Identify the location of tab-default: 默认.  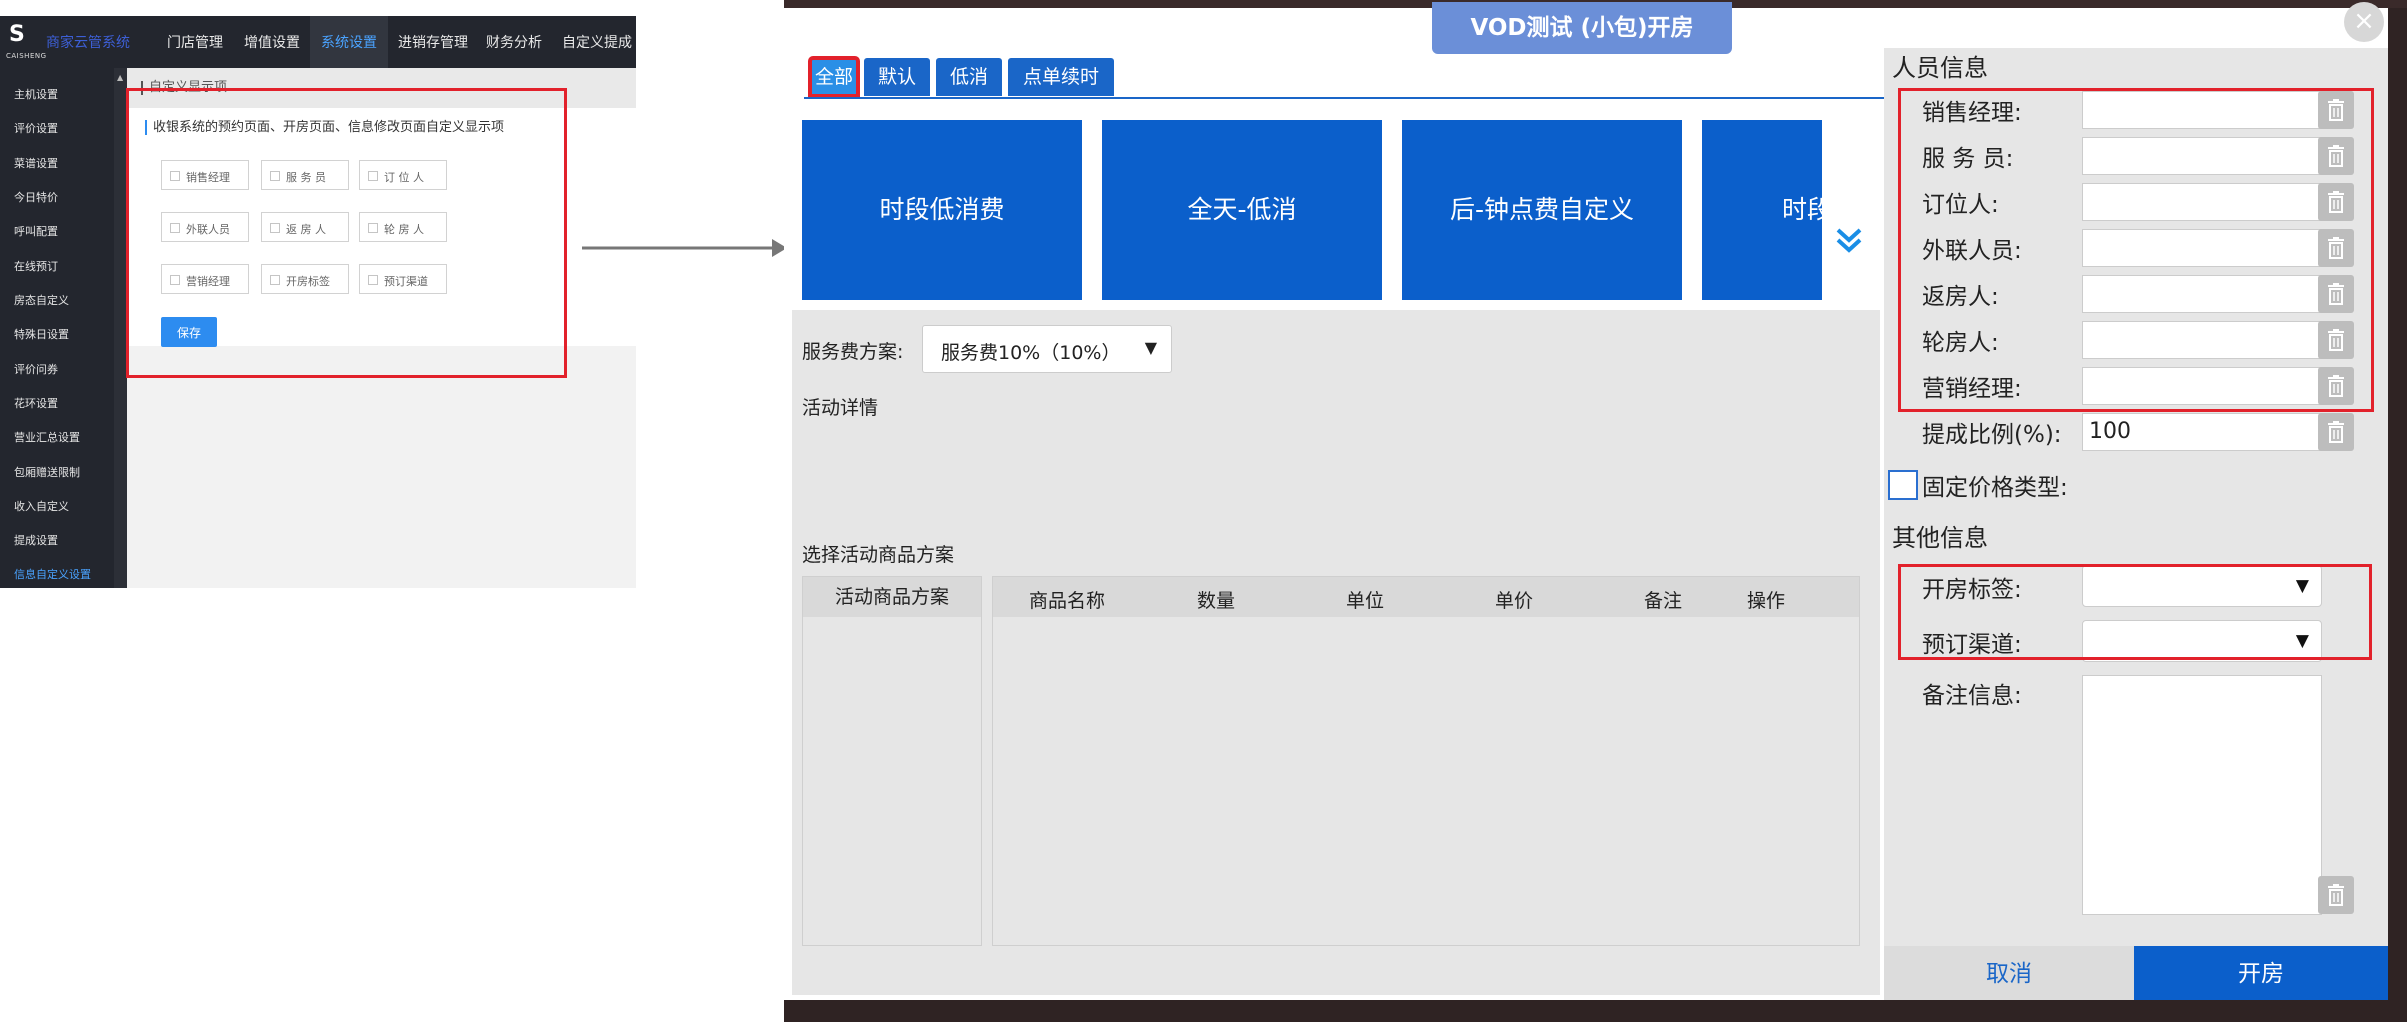
(897, 77).